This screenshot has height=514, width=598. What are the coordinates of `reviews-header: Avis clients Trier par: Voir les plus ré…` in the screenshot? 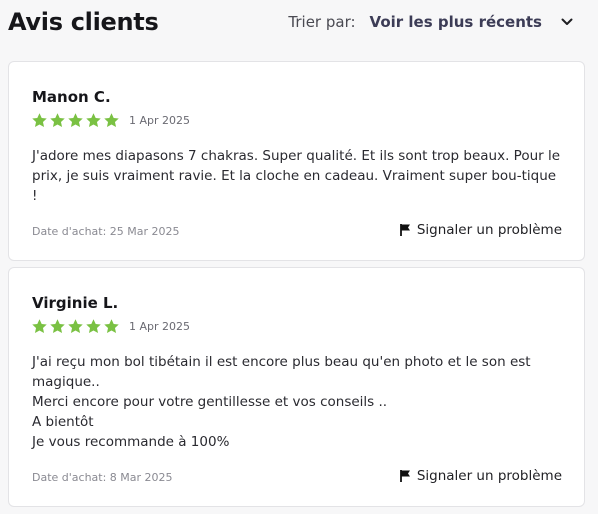 It's located at (299, 26).